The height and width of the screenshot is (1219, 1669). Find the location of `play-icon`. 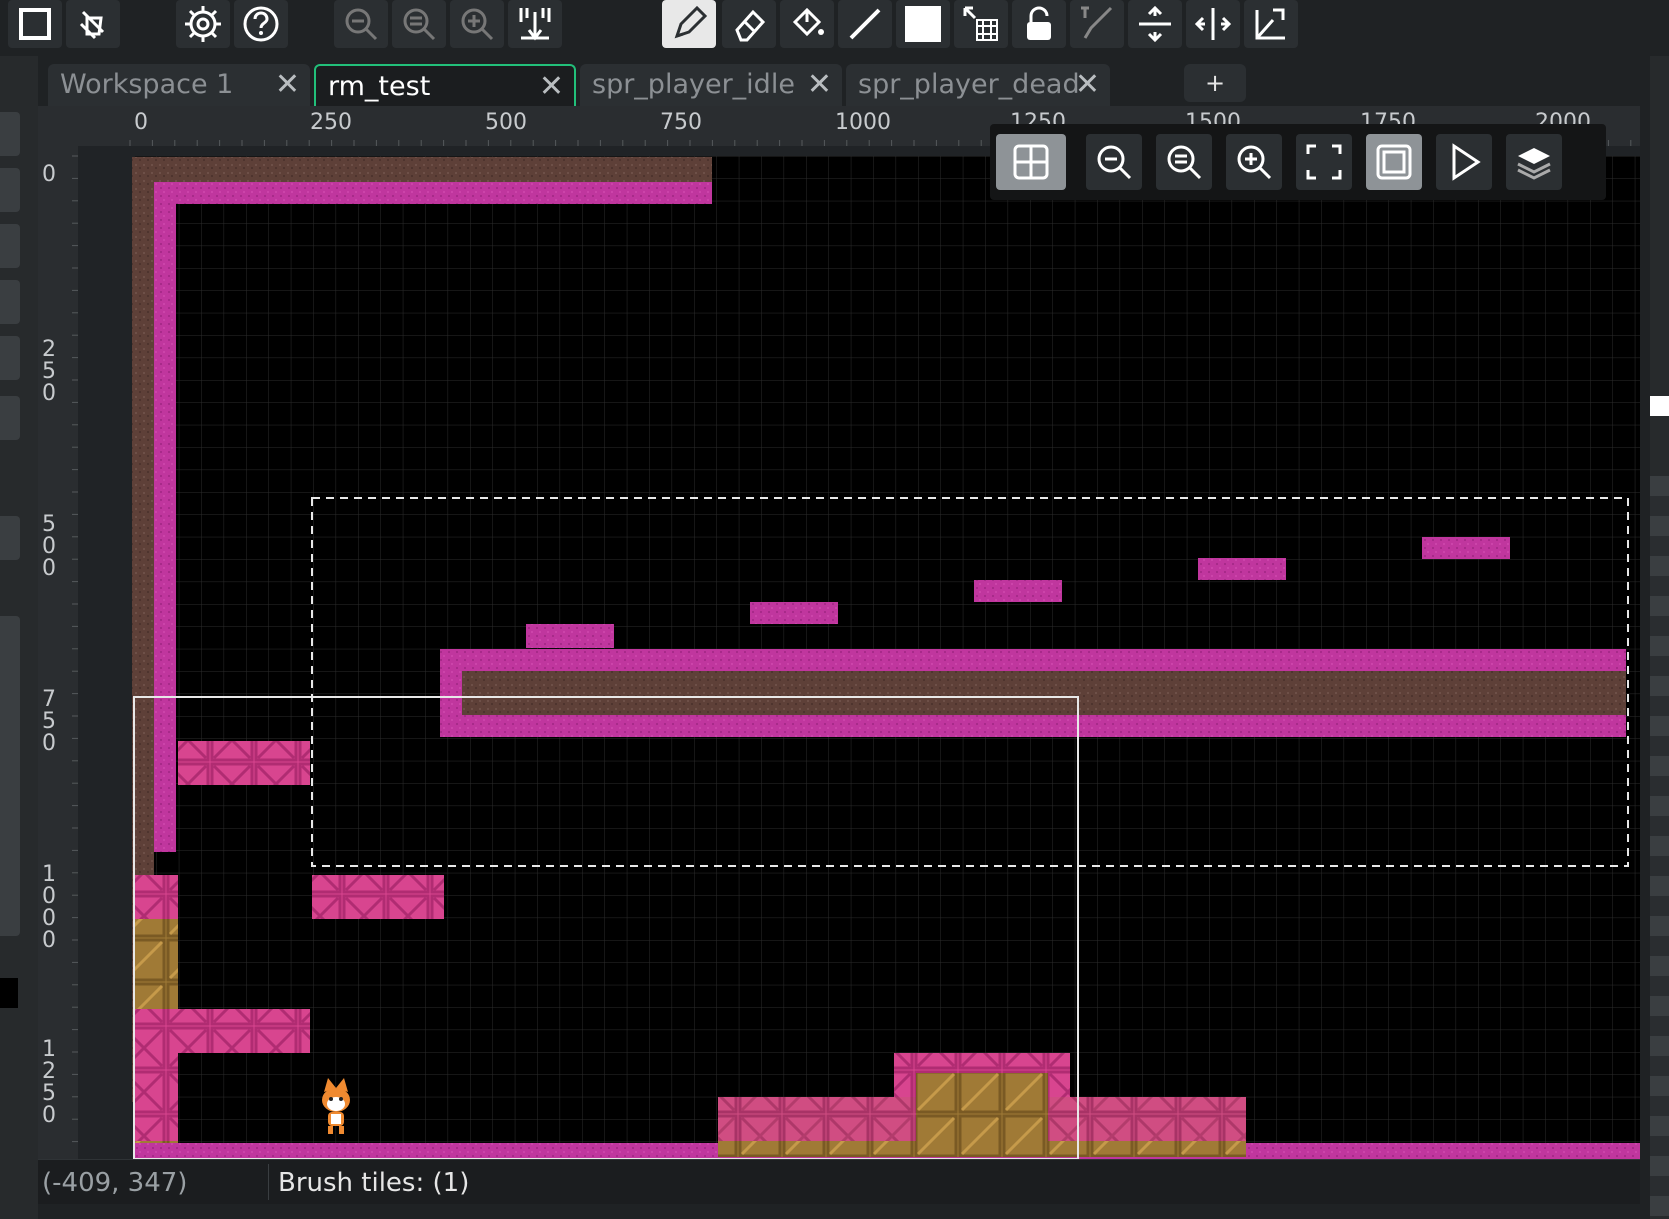

play-icon is located at coordinates (1464, 162).